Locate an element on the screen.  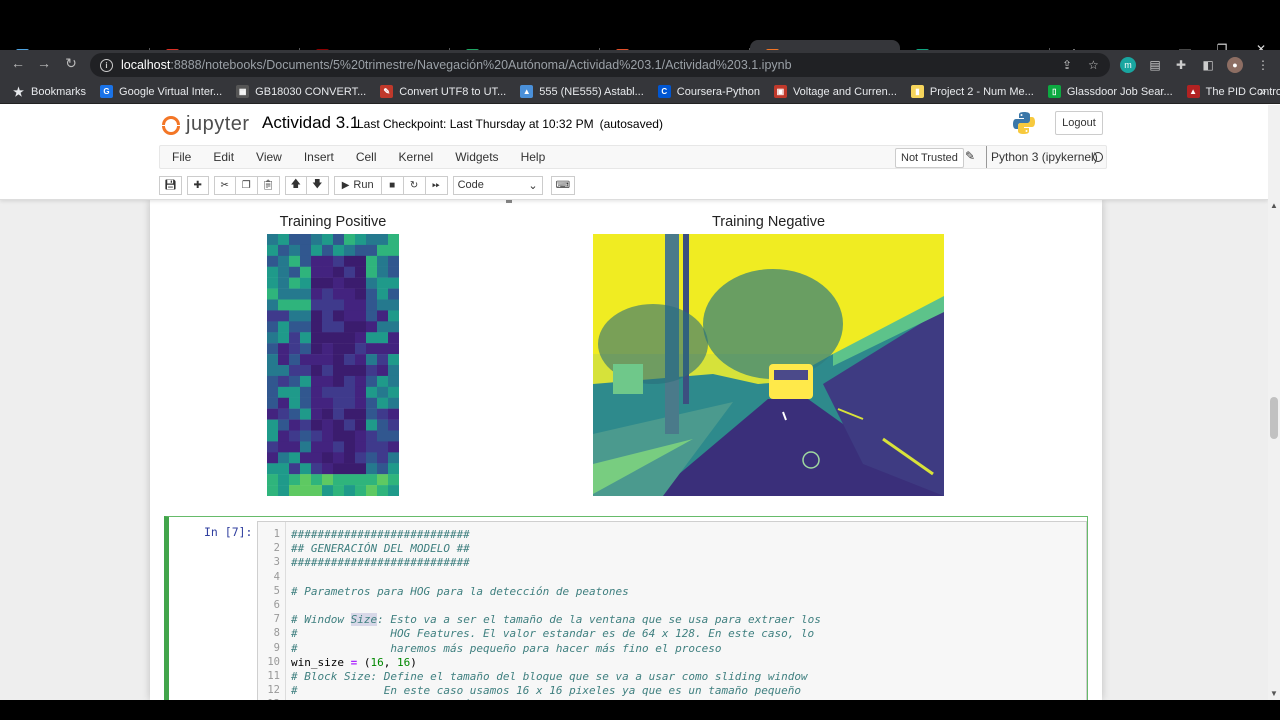
run-label: Run is located at coordinates (363, 185).